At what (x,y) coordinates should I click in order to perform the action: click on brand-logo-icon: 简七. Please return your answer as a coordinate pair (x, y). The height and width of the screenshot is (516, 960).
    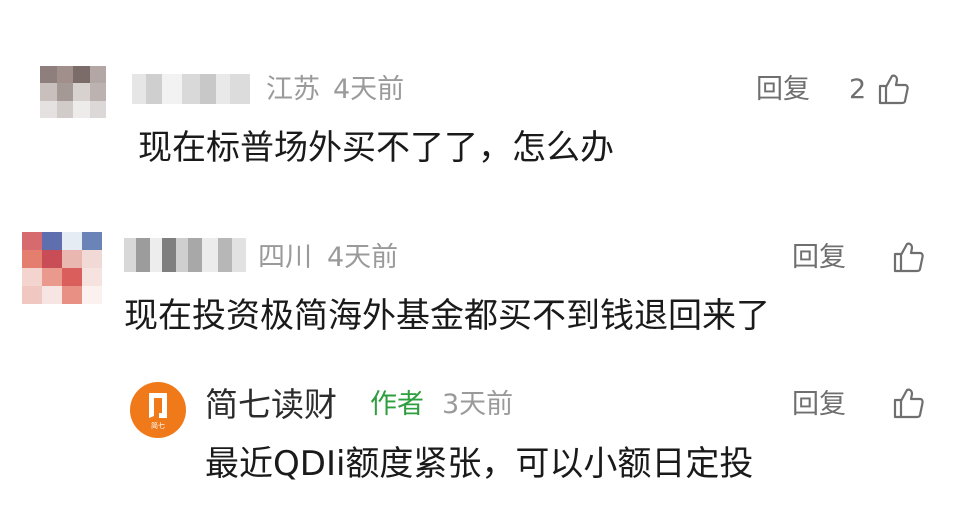
    Looking at the image, I should click on (158, 411).